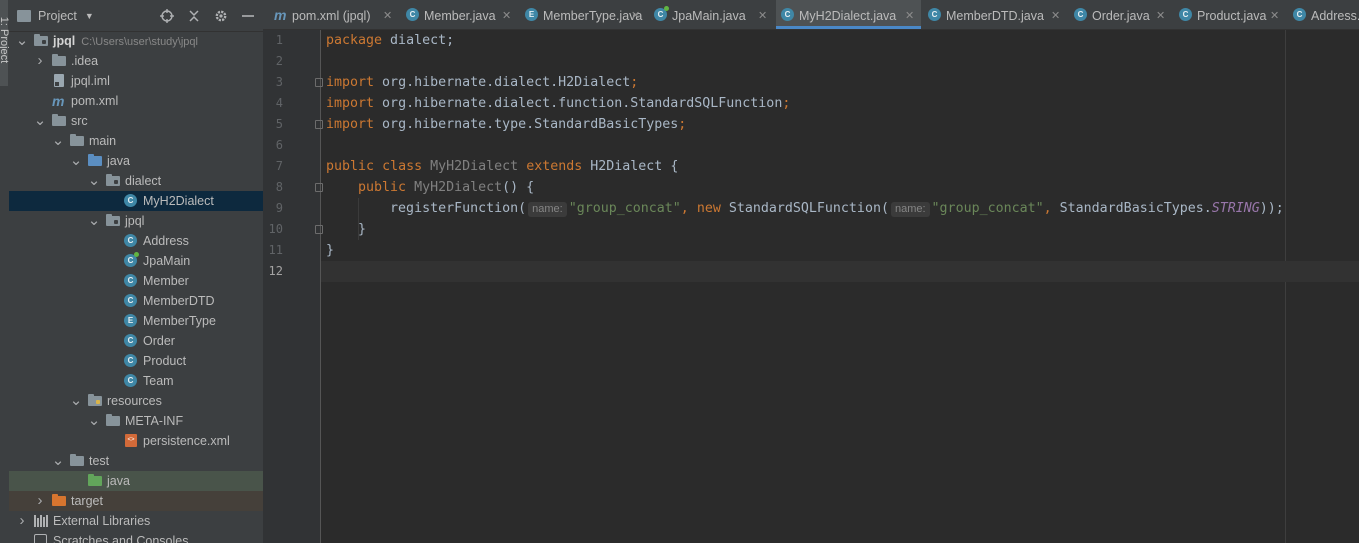  What do you see at coordinates (279, 40) in the screenshot?
I see `line-number: 1` at bounding box center [279, 40].